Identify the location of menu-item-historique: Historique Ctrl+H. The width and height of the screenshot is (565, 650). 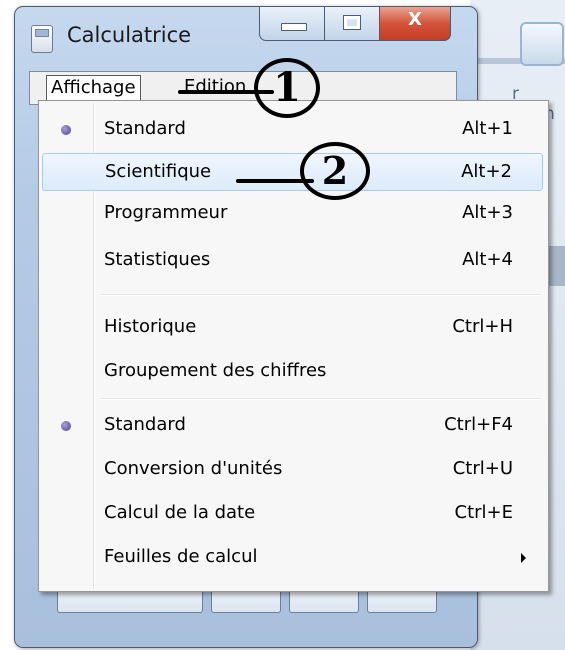
(292, 328).